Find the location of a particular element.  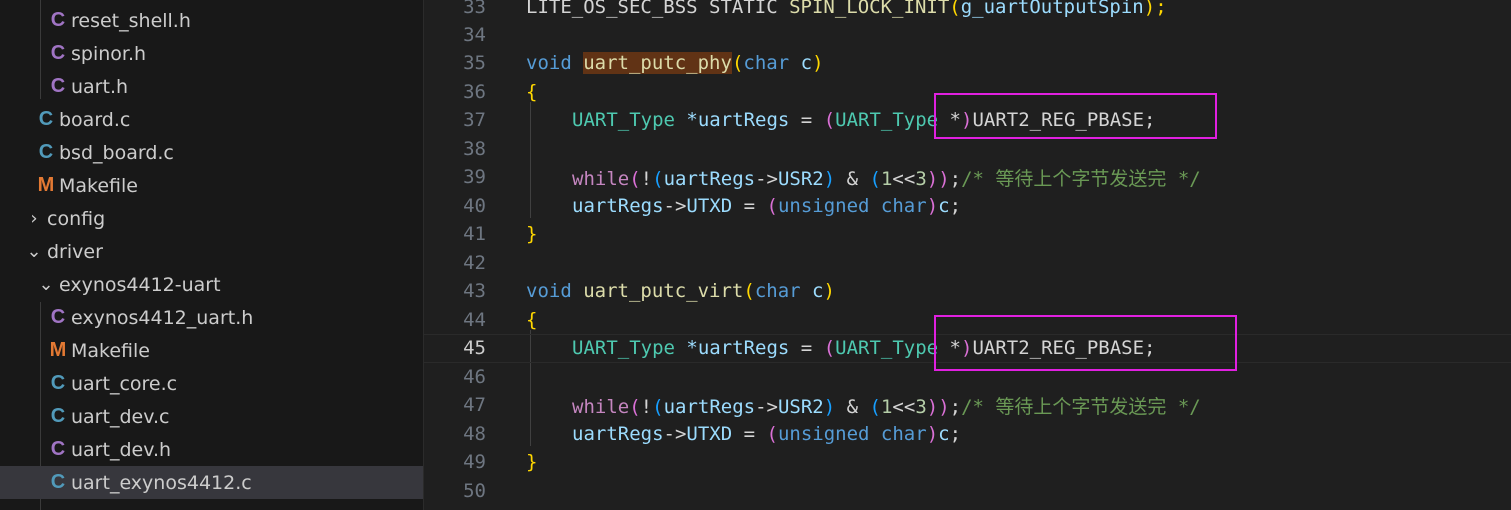

tree-item-label: bsd_board.c is located at coordinates (116, 152).